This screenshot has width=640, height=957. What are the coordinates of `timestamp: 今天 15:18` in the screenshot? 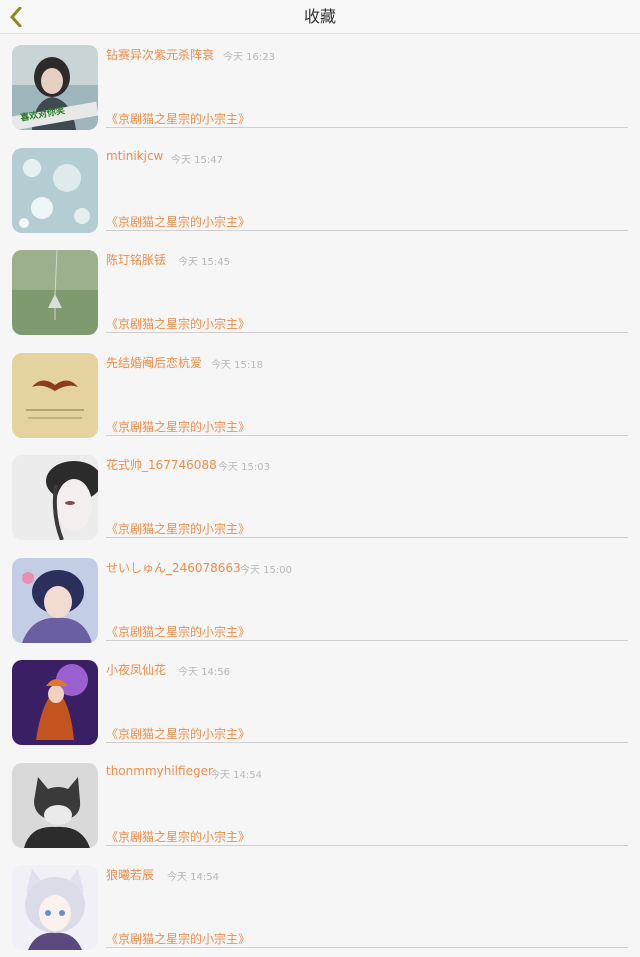 It's located at (237, 365).